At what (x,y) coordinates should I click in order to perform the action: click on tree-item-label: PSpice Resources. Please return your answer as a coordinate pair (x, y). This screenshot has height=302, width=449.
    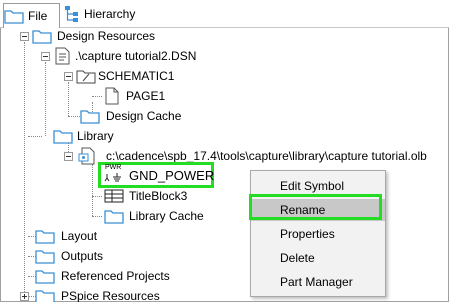
    Looking at the image, I should click on (110, 295).